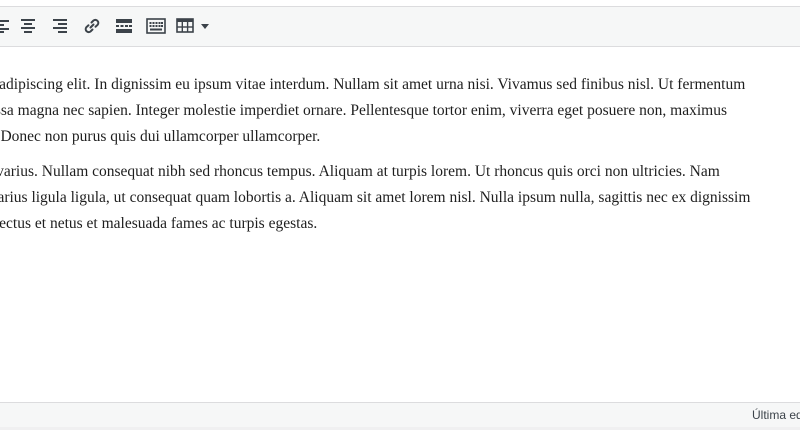 Image resolution: width=800 pixels, height=430 pixels. What do you see at coordinates (400, 415) in the screenshot?
I see `editor-status-bar: Última edición` at bounding box center [400, 415].